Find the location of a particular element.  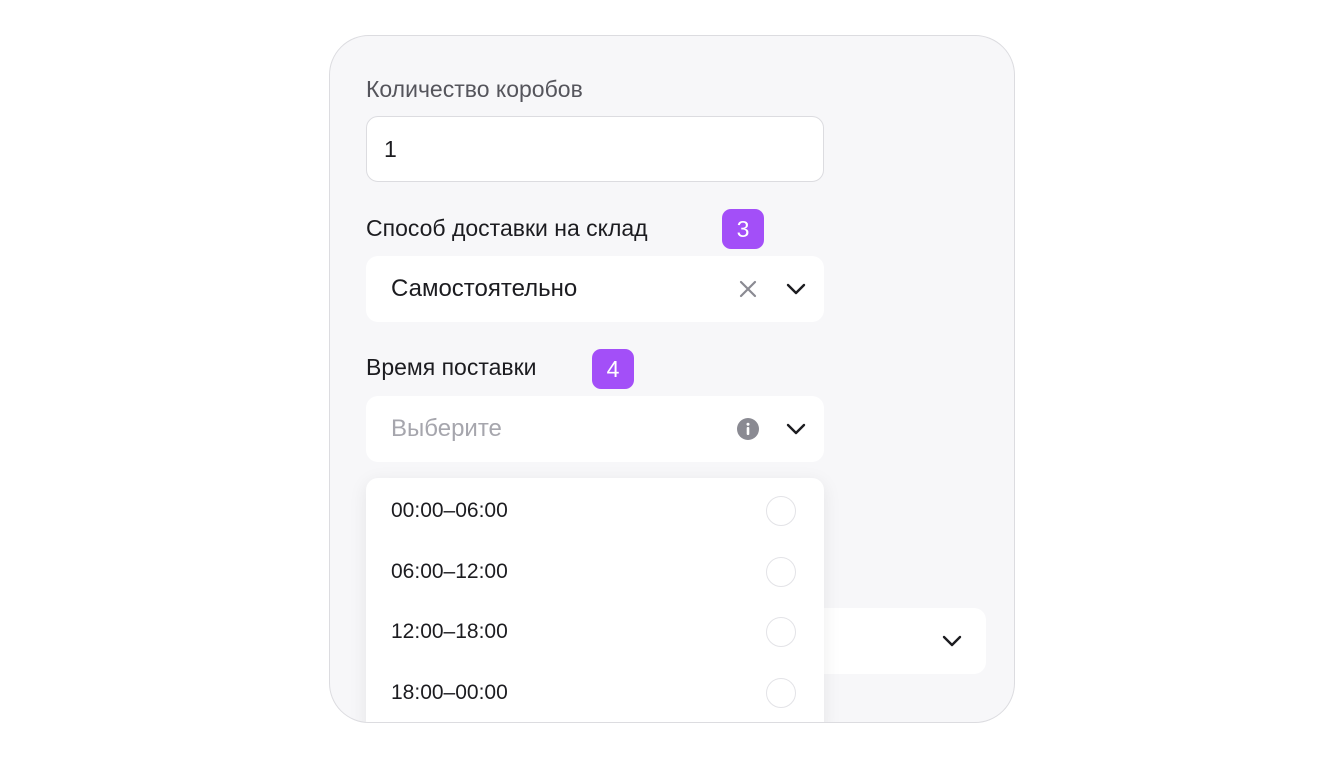

delivery-method-label: Способ доставки на склад is located at coordinates (507, 228).